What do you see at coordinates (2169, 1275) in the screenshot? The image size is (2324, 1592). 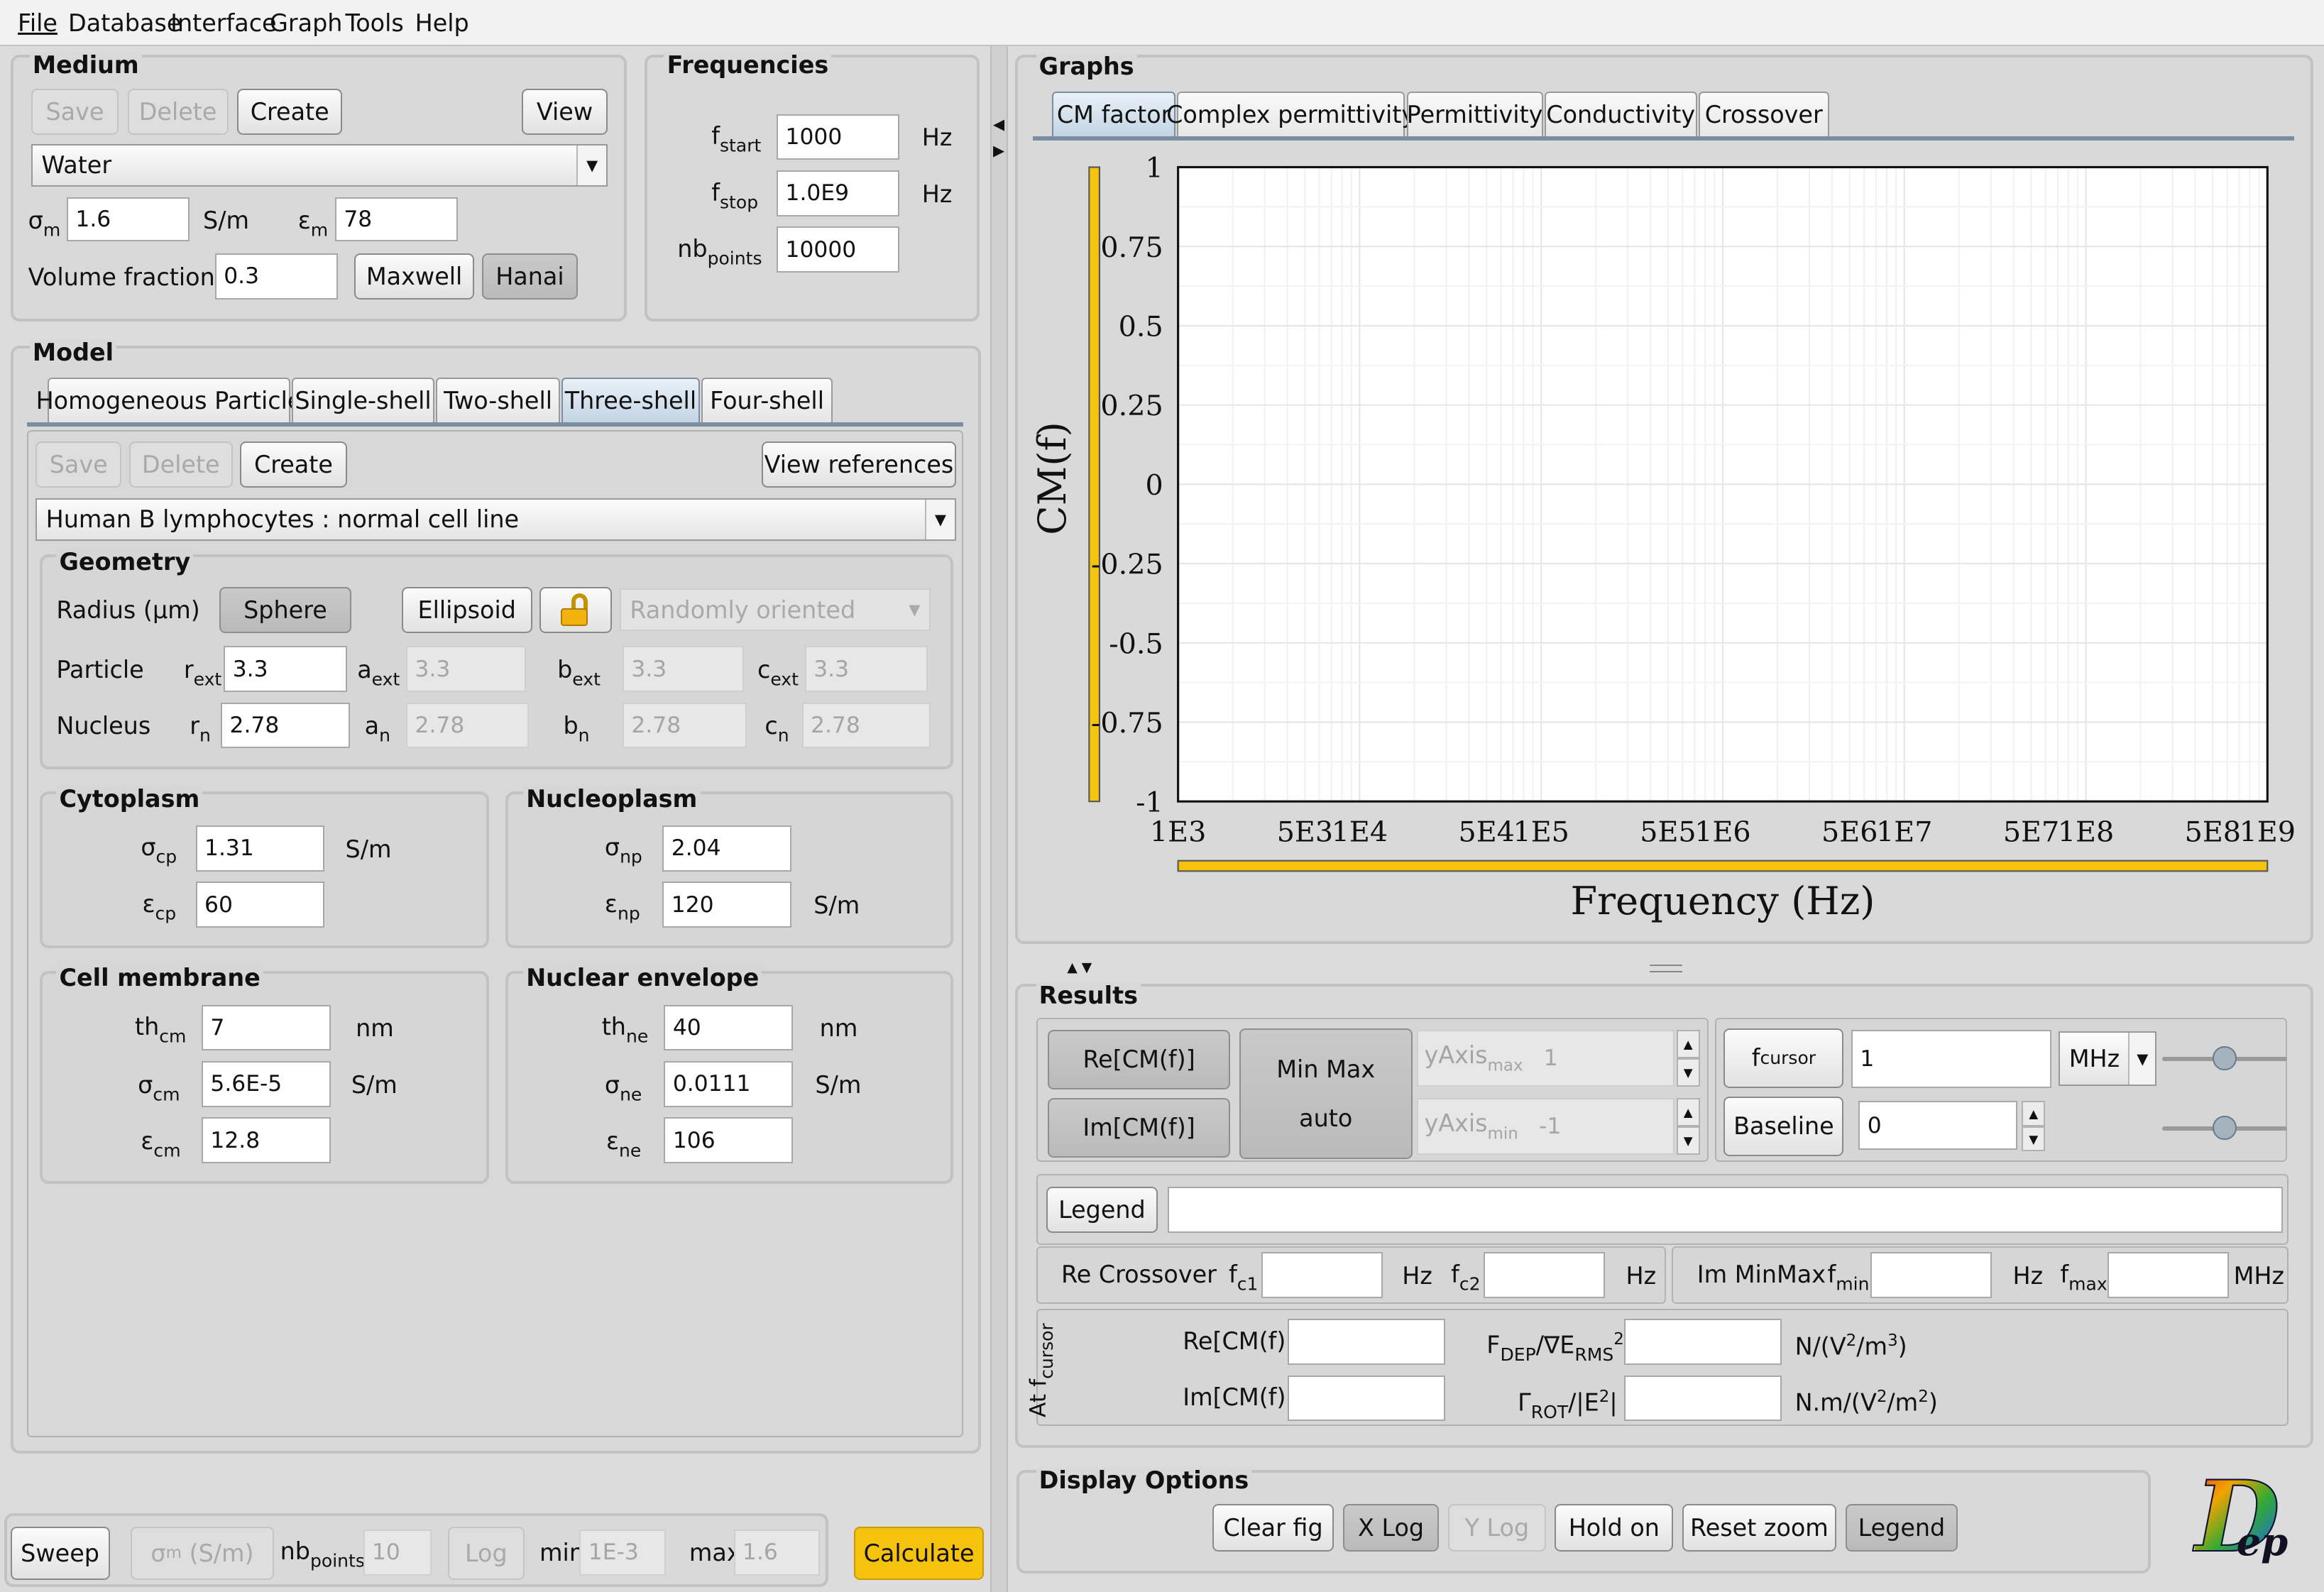 I see `fmax-input` at bounding box center [2169, 1275].